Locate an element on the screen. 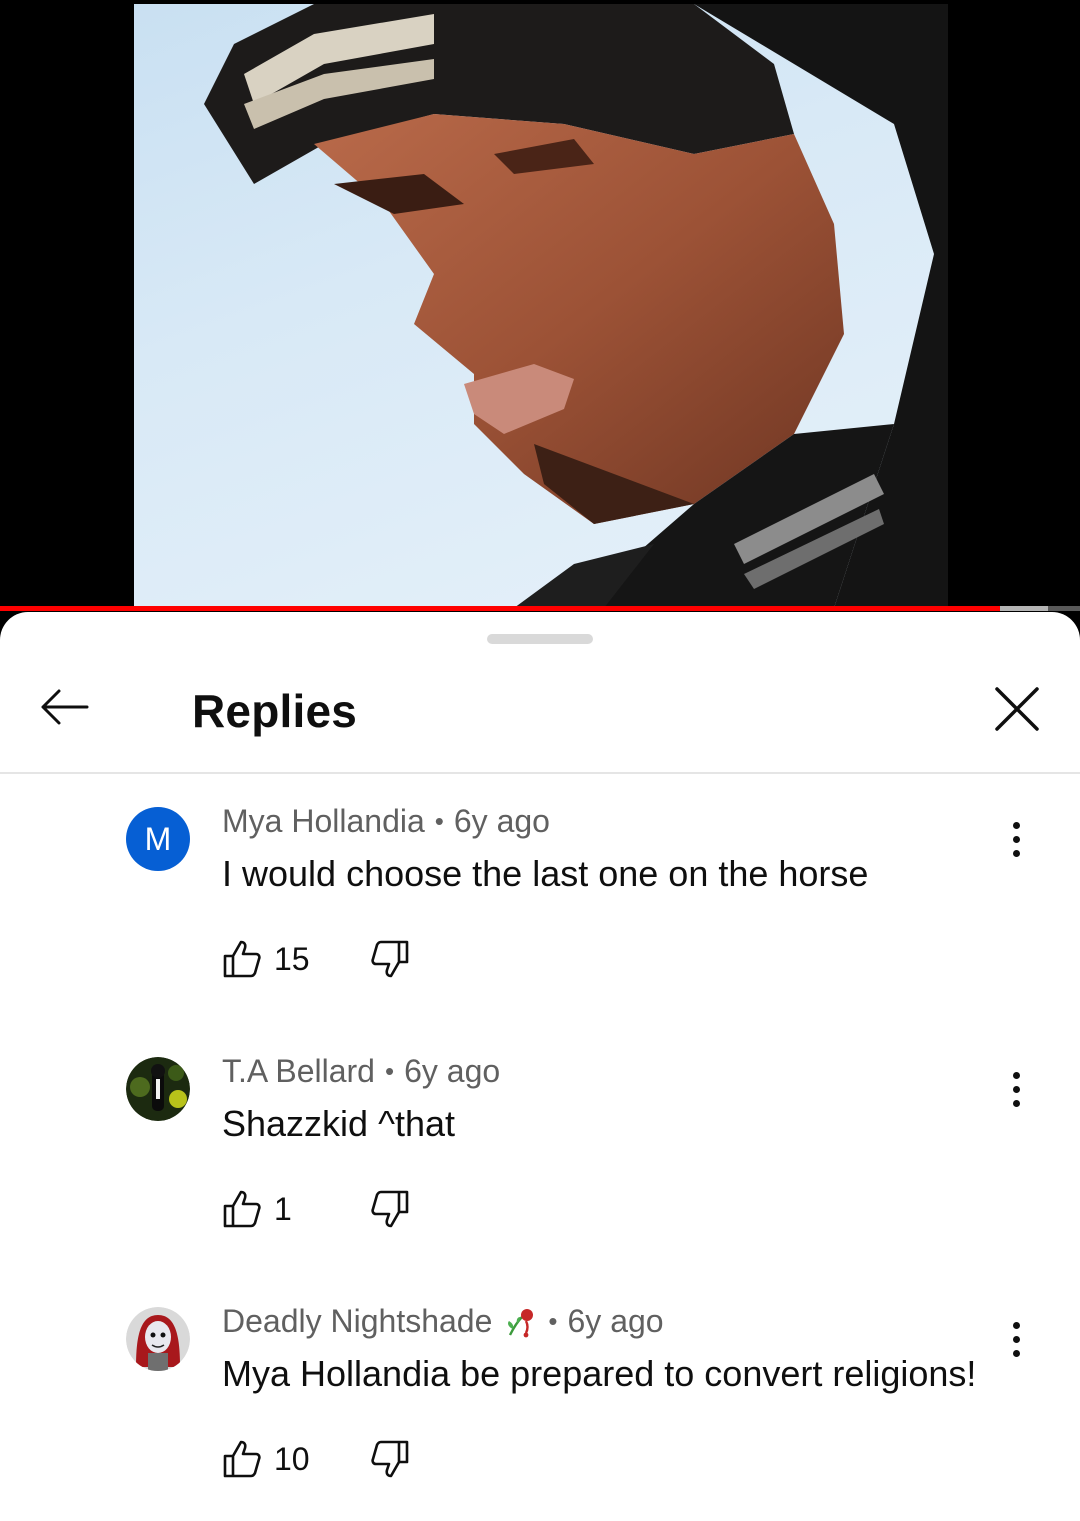 The width and height of the screenshot is (1080, 1521). like-count: 10 is located at coordinates (292, 1458).